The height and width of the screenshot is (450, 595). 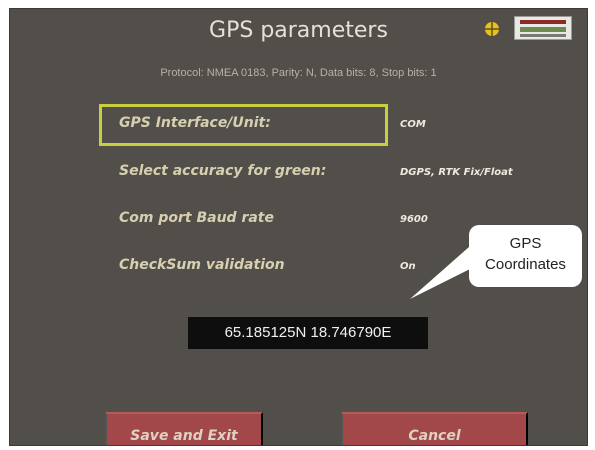 I want to click on param-label-accuracy: Select accuracy for green:, so click(x=222, y=171).